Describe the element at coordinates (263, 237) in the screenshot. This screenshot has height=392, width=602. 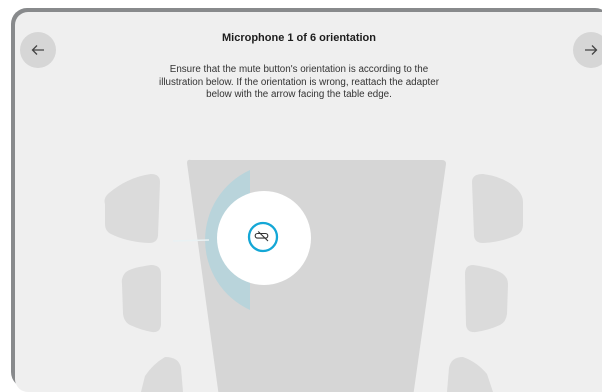
I see `mute-button` at that location.